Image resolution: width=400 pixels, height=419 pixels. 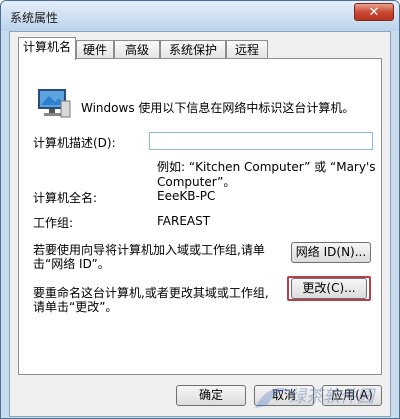 What do you see at coordinates (53, 223) in the screenshot?
I see `workgroup-label: 工作组:` at bounding box center [53, 223].